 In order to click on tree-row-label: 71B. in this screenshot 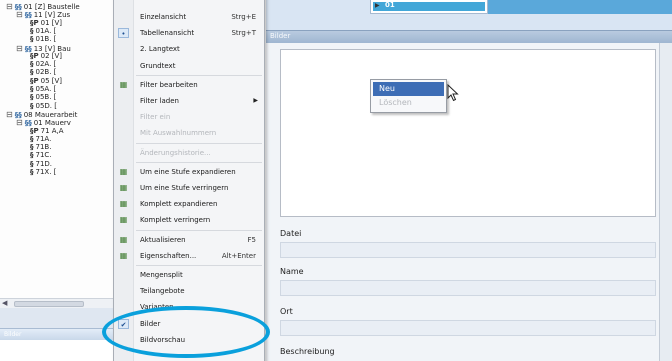, I will do `click(43, 147)`.